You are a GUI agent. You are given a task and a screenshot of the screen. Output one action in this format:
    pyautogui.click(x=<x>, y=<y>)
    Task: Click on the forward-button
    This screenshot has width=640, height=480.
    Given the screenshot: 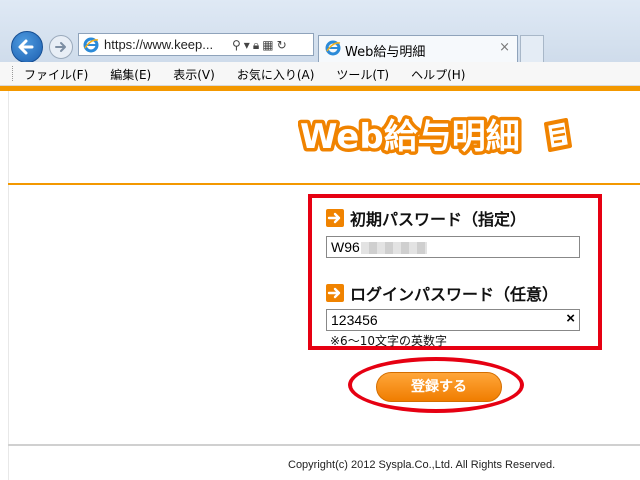 What is the action you would take?
    pyautogui.click(x=61, y=47)
    